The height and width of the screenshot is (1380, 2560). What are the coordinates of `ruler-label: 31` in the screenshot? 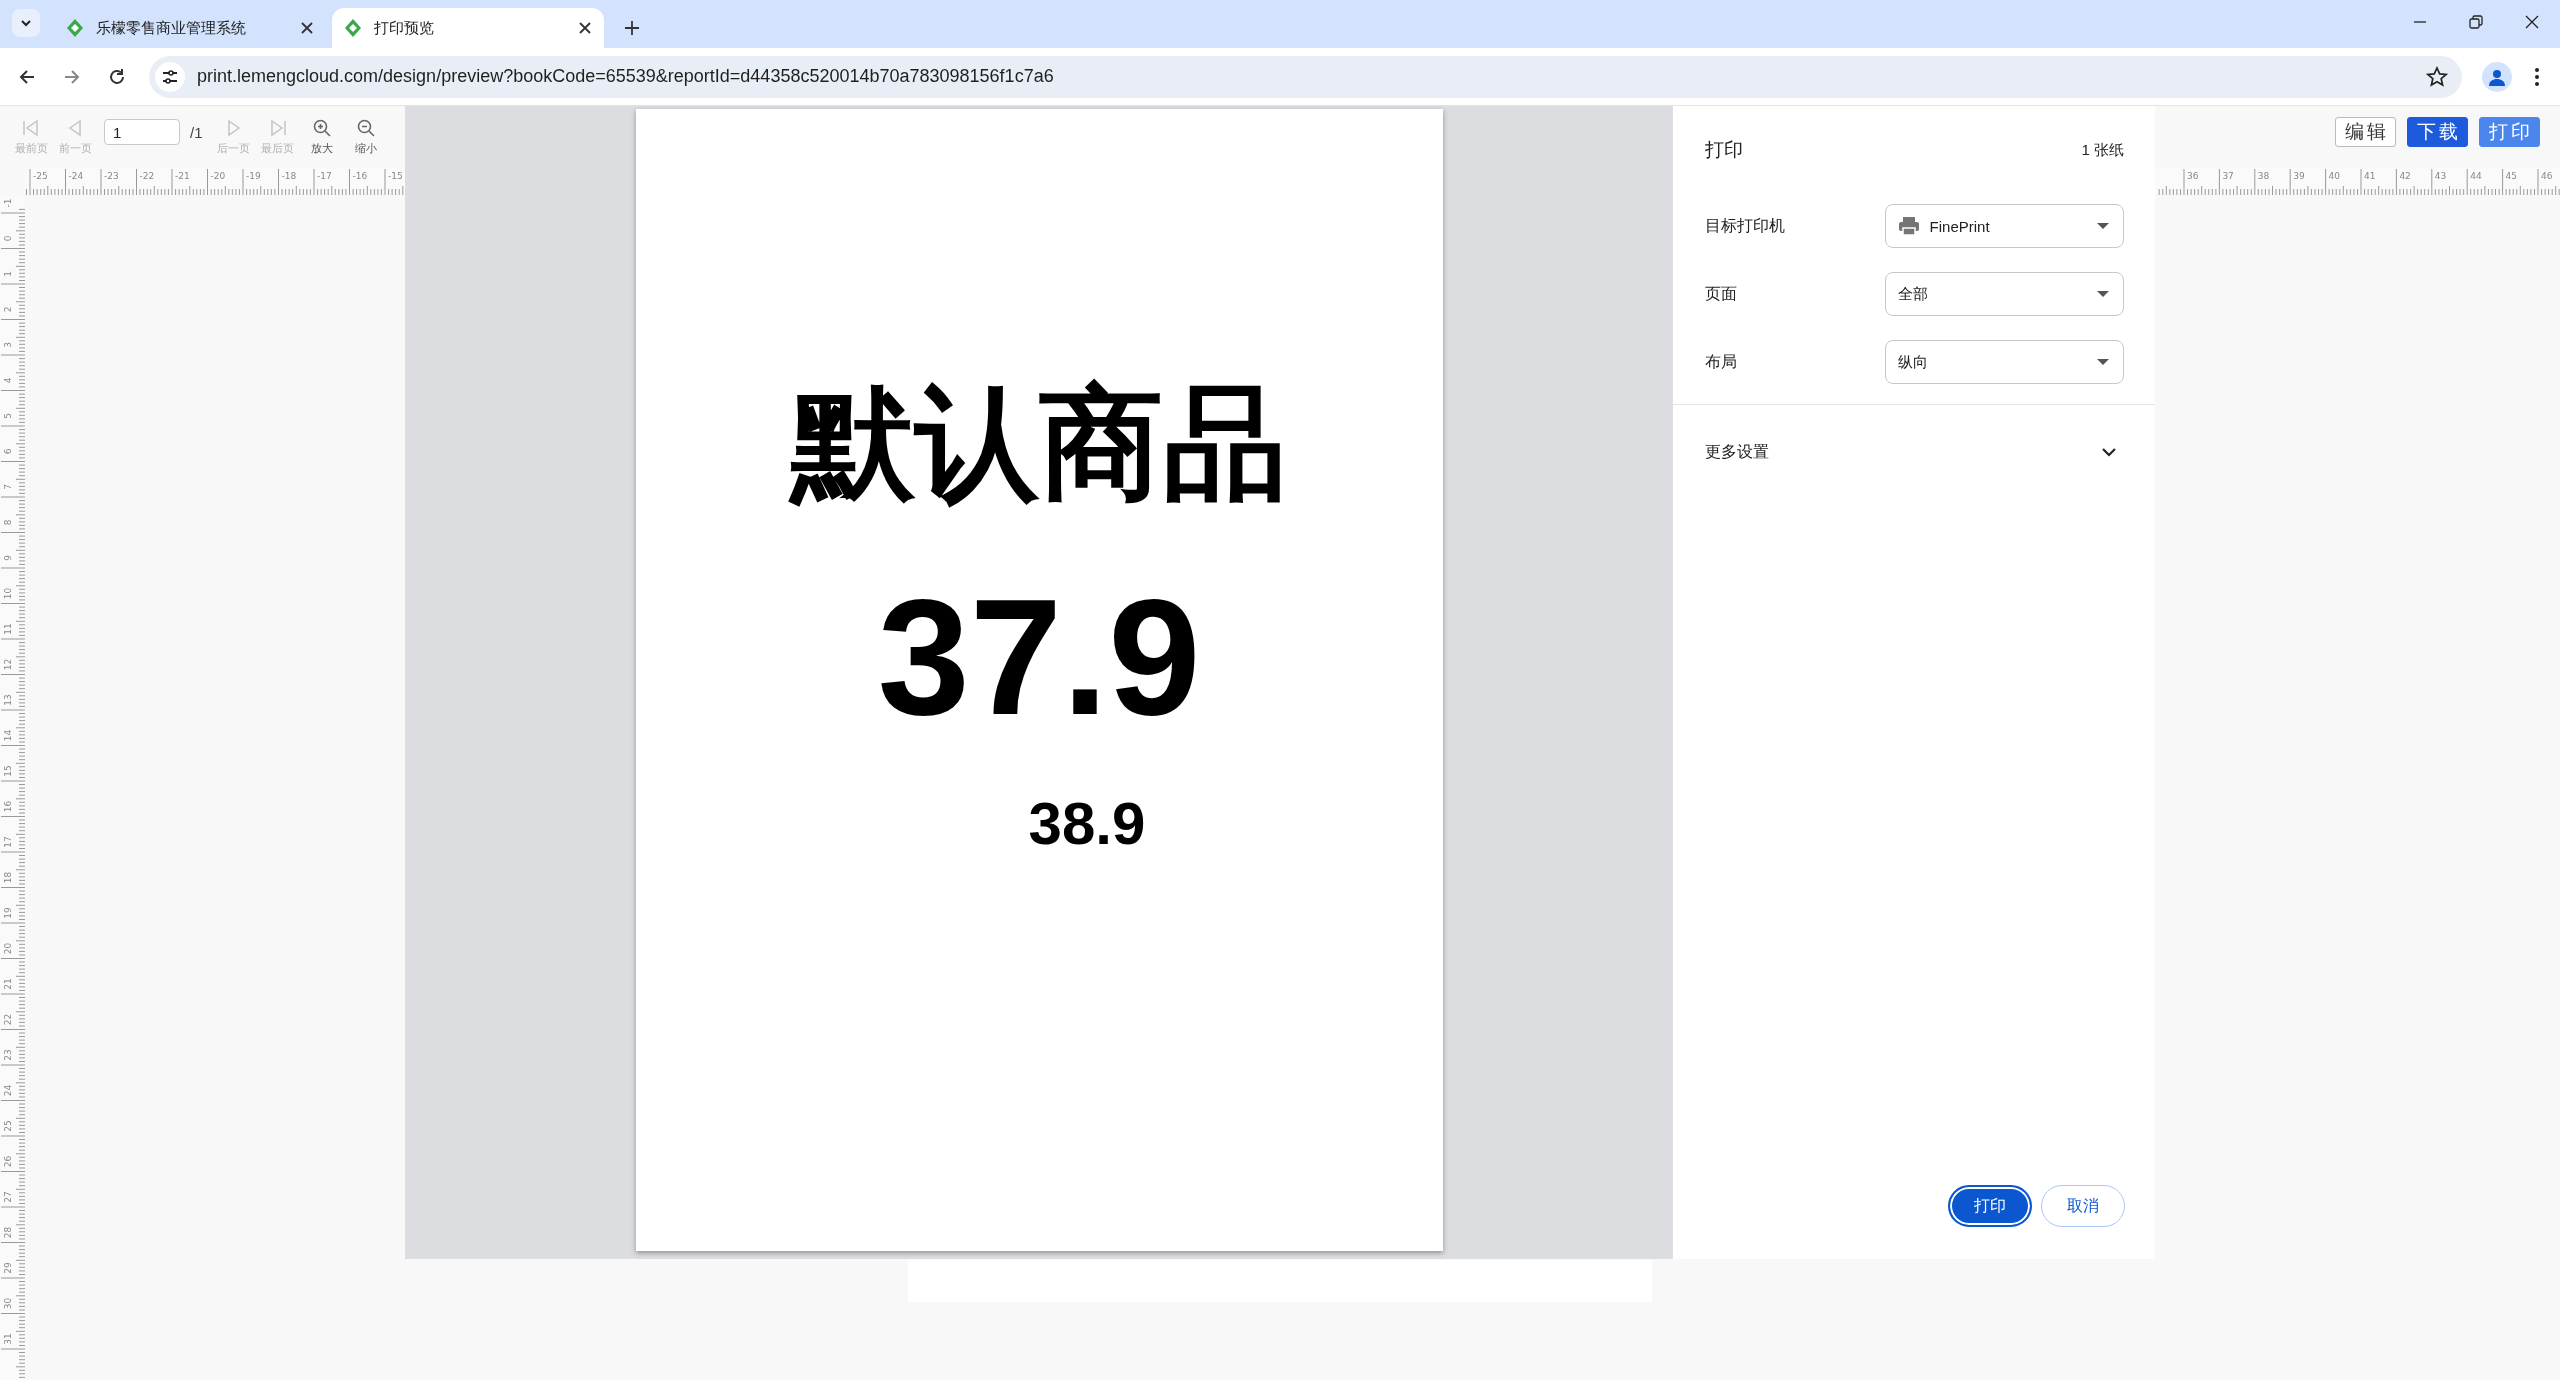 It's located at (8, 1339).